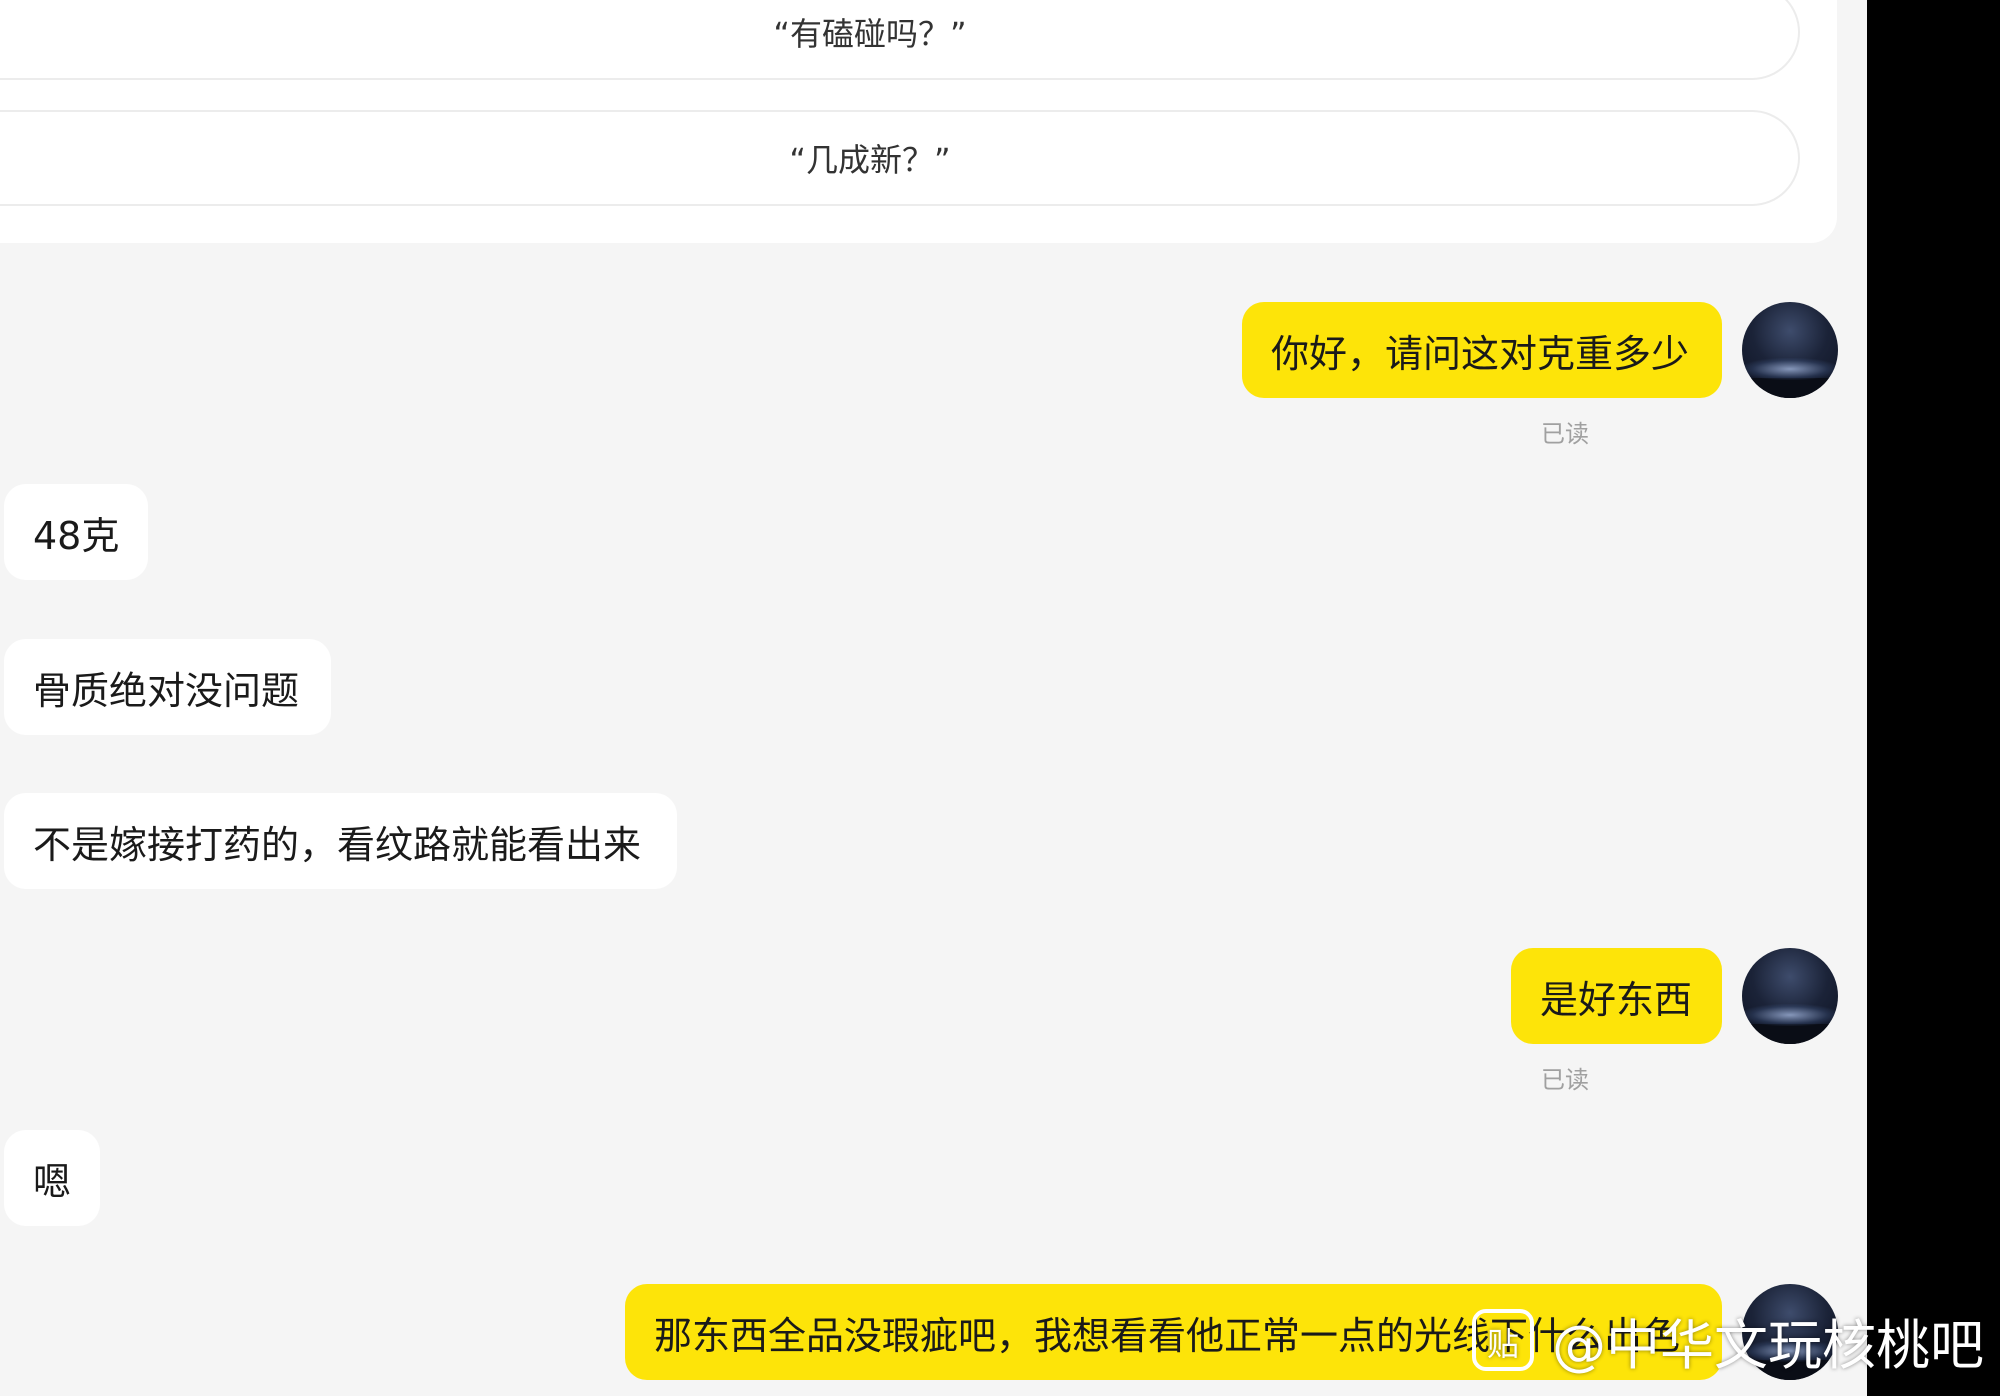  I want to click on message-bubble-incoming: 不是嫁接打药的，看纹路就能看出来, so click(340, 841).